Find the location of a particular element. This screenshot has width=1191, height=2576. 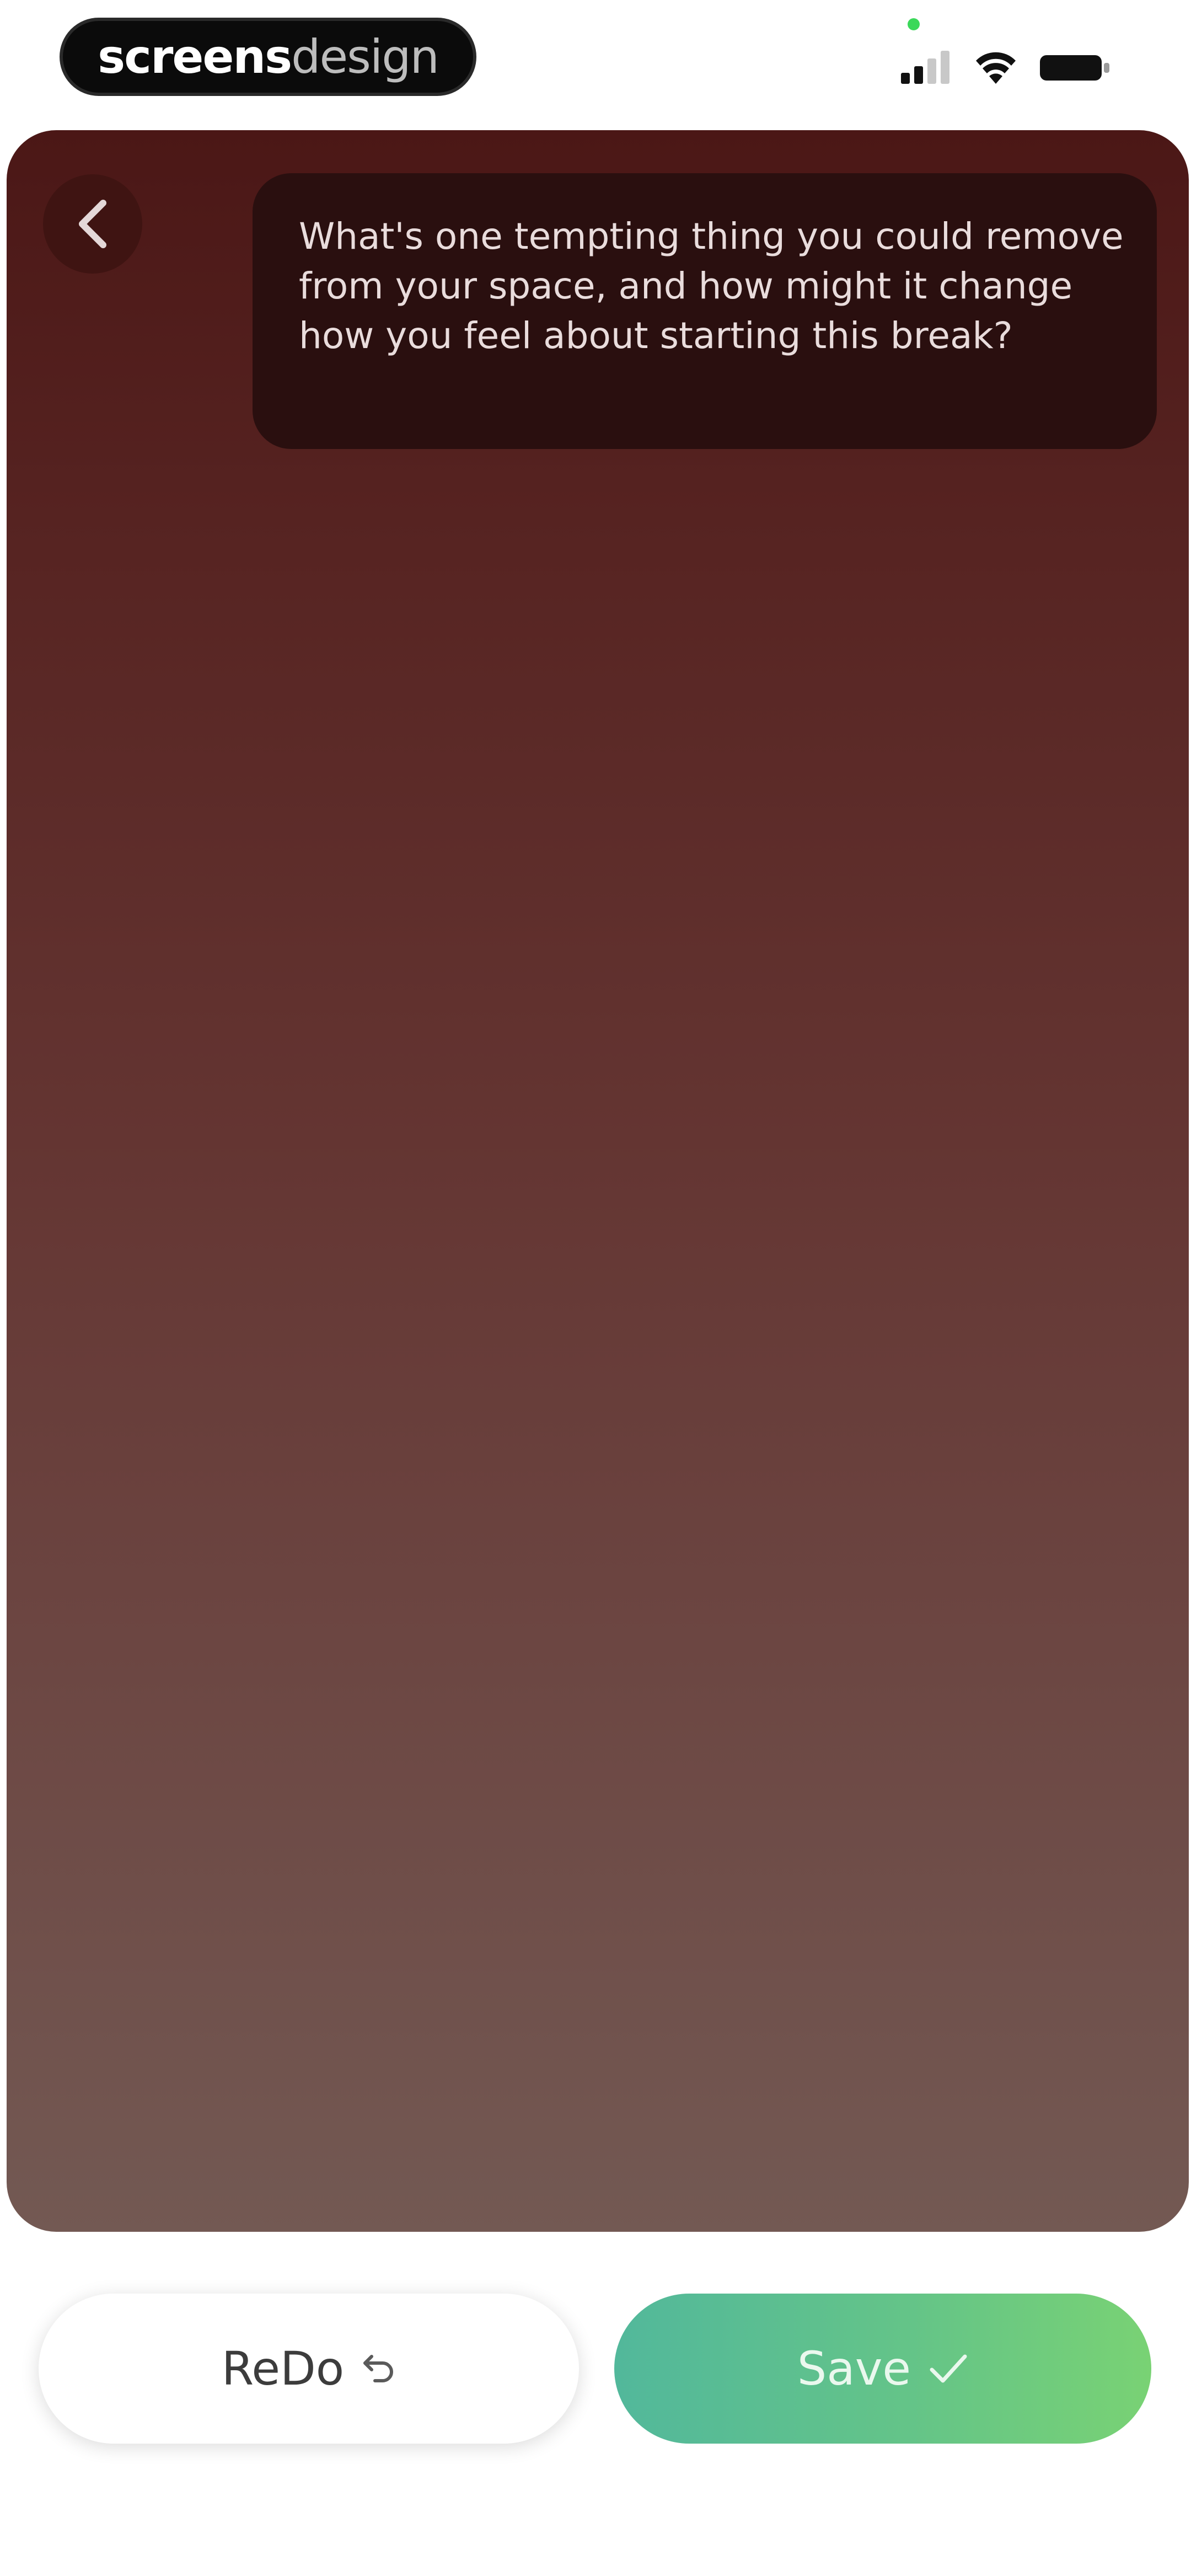

undo-arrow-icon is located at coordinates (379, 2368).